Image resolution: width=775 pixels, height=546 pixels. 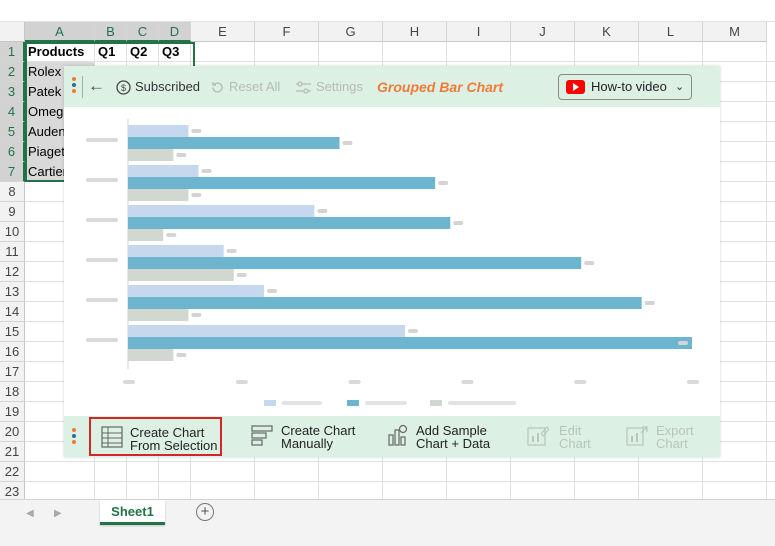 What do you see at coordinates (607, 32) in the screenshot?
I see `column-header-k: K` at bounding box center [607, 32].